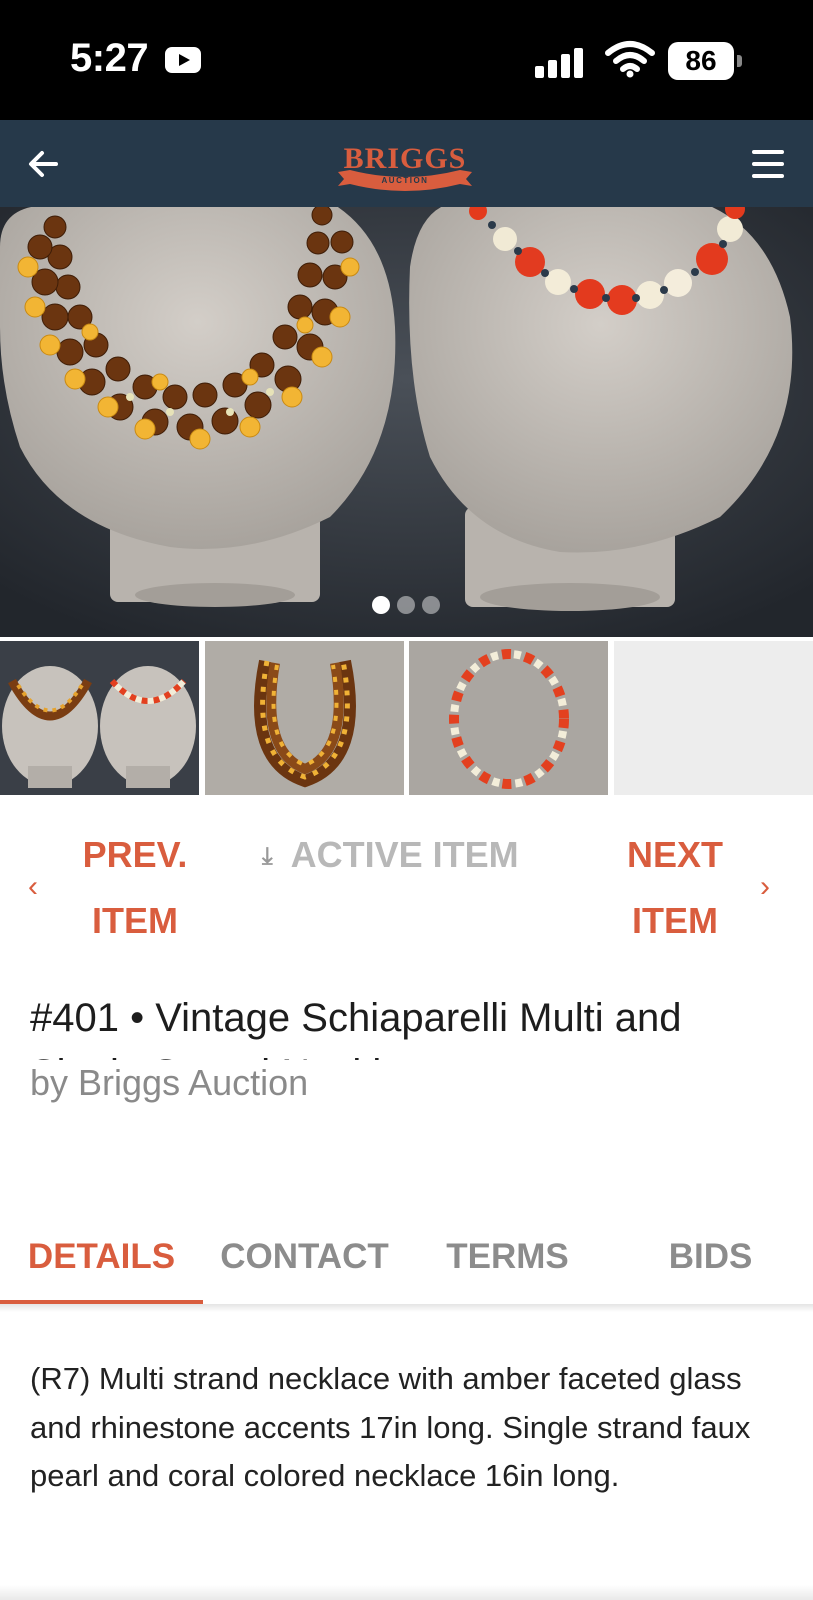  Describe the element at coordinates (768, 164) in the screenshot. I see `hamburger-menu-icon` at that location.